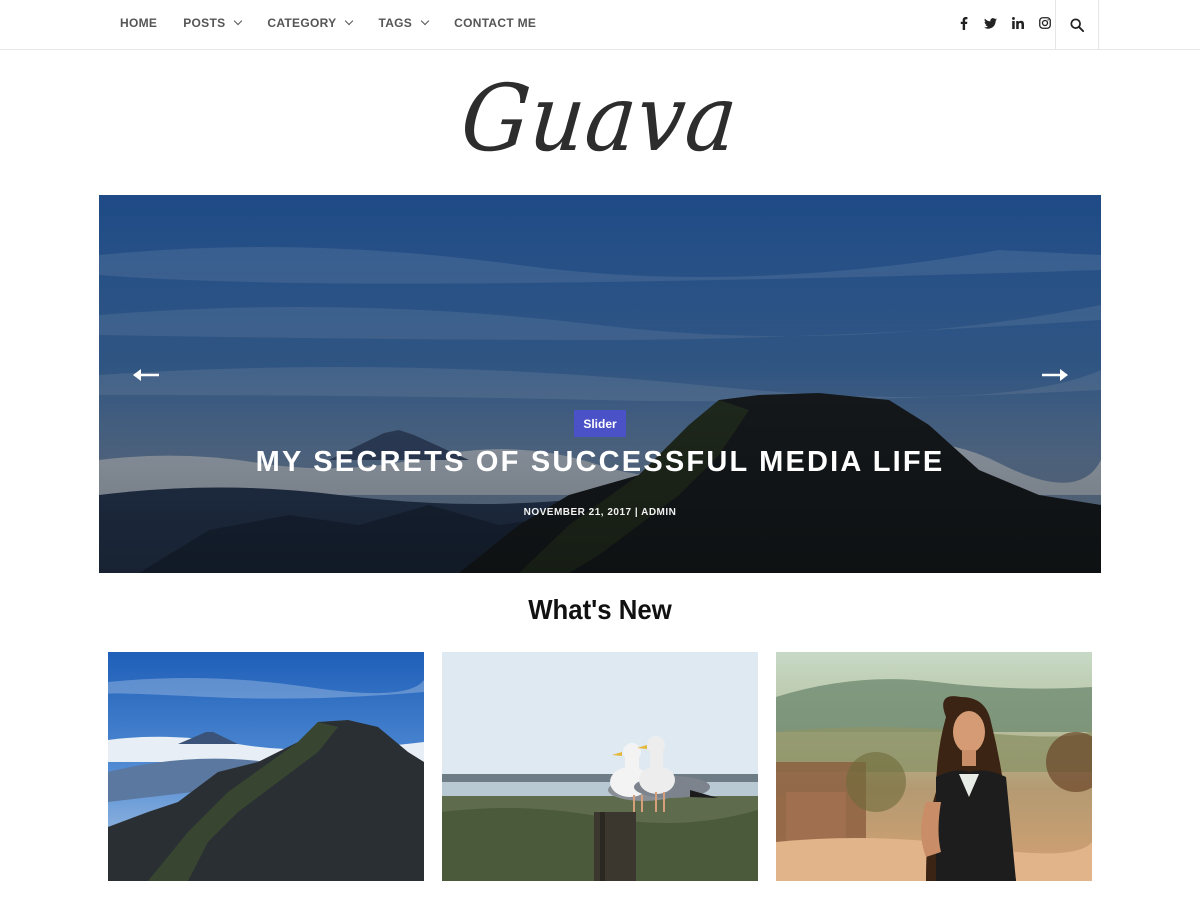 The height and width of the screenshot is (900, 1200). I want to click on nav-item-posts: POSTS, so click(213, 23).